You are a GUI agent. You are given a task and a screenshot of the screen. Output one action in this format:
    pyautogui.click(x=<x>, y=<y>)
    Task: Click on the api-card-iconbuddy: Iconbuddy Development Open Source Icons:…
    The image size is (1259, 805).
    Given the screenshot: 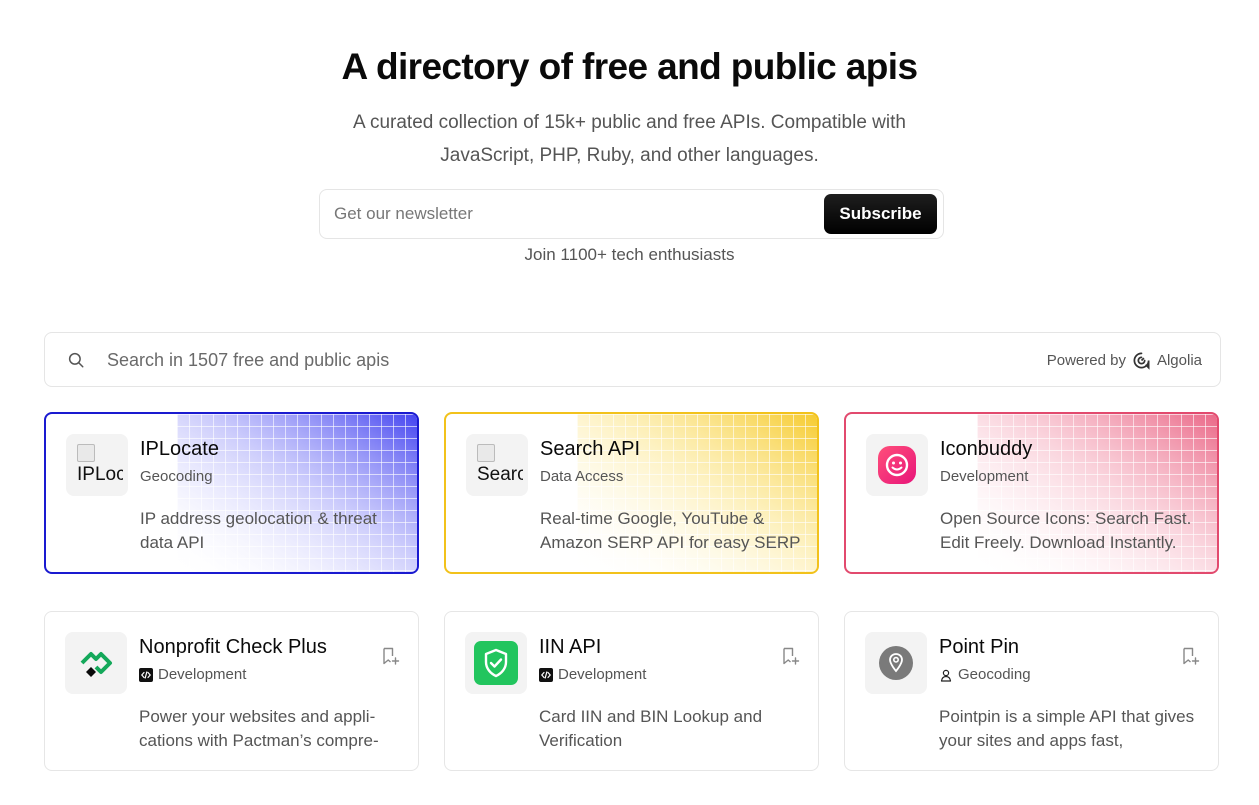 What is the action you would take?
    pyautogui.click(x=1031, y=493)
    